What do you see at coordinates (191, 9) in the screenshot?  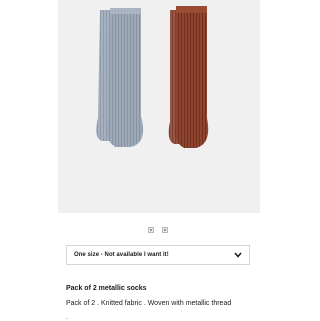 I see `rust-sock-cuff` at bounding box center [191, 9].